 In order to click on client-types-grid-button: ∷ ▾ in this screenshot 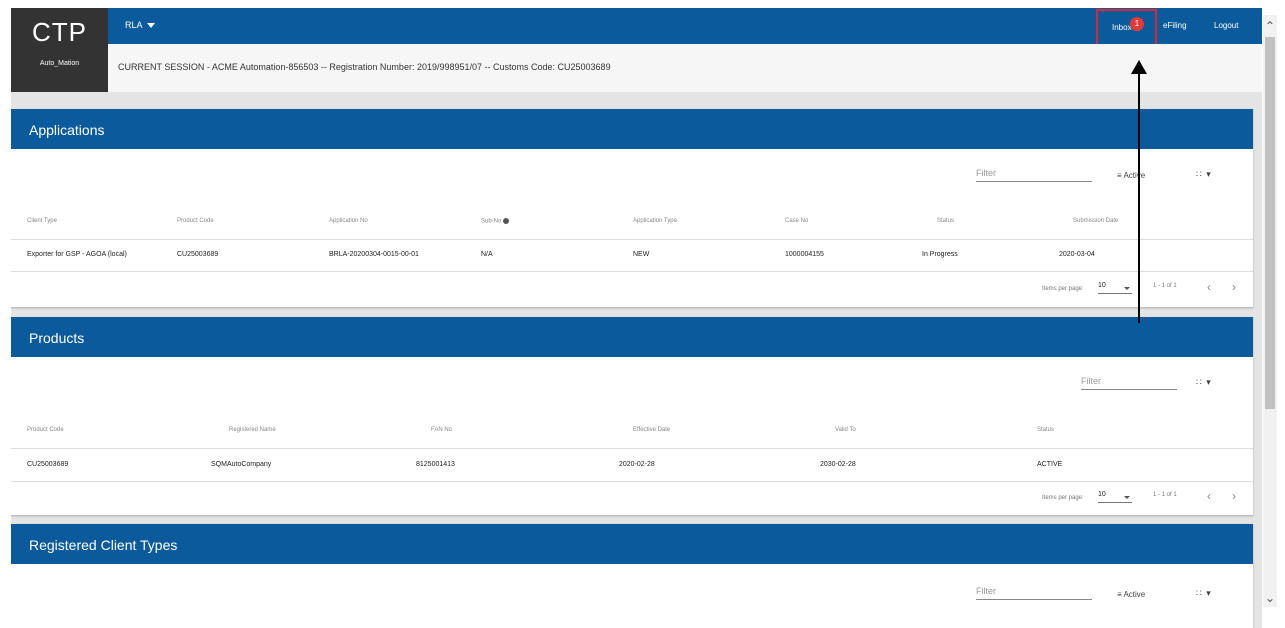, I will do `click(1204, 593)`.